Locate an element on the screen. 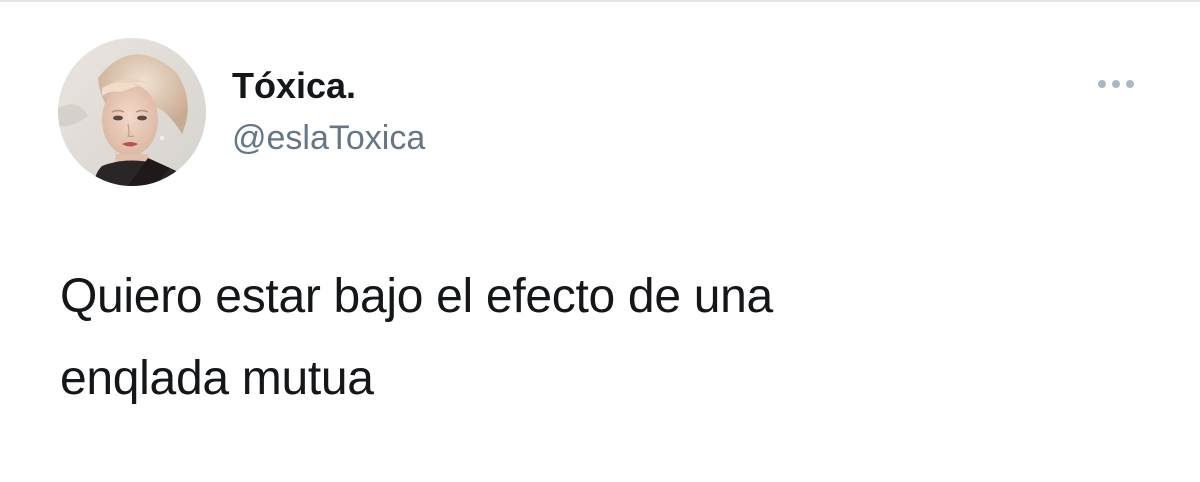 The image size is (1200, 482). portrait-avatar-icon is located at coordinates (132, 112).